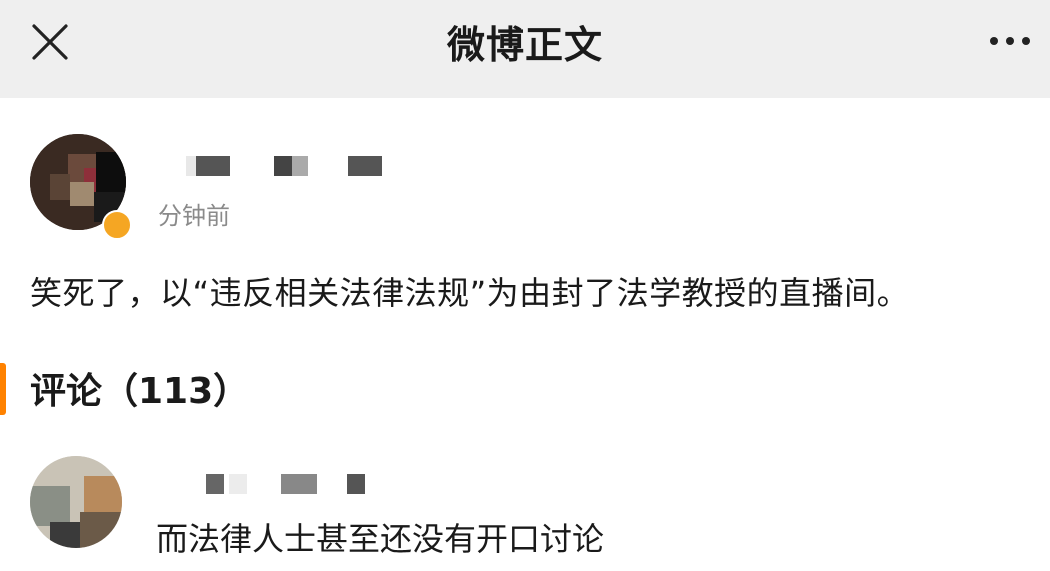 The width and height of the screenshot is (1050, 571). What do you see at coordinates (3, 389) in the screenshot?
I see `comments-accent-bar` at bounding box center [3, 389].